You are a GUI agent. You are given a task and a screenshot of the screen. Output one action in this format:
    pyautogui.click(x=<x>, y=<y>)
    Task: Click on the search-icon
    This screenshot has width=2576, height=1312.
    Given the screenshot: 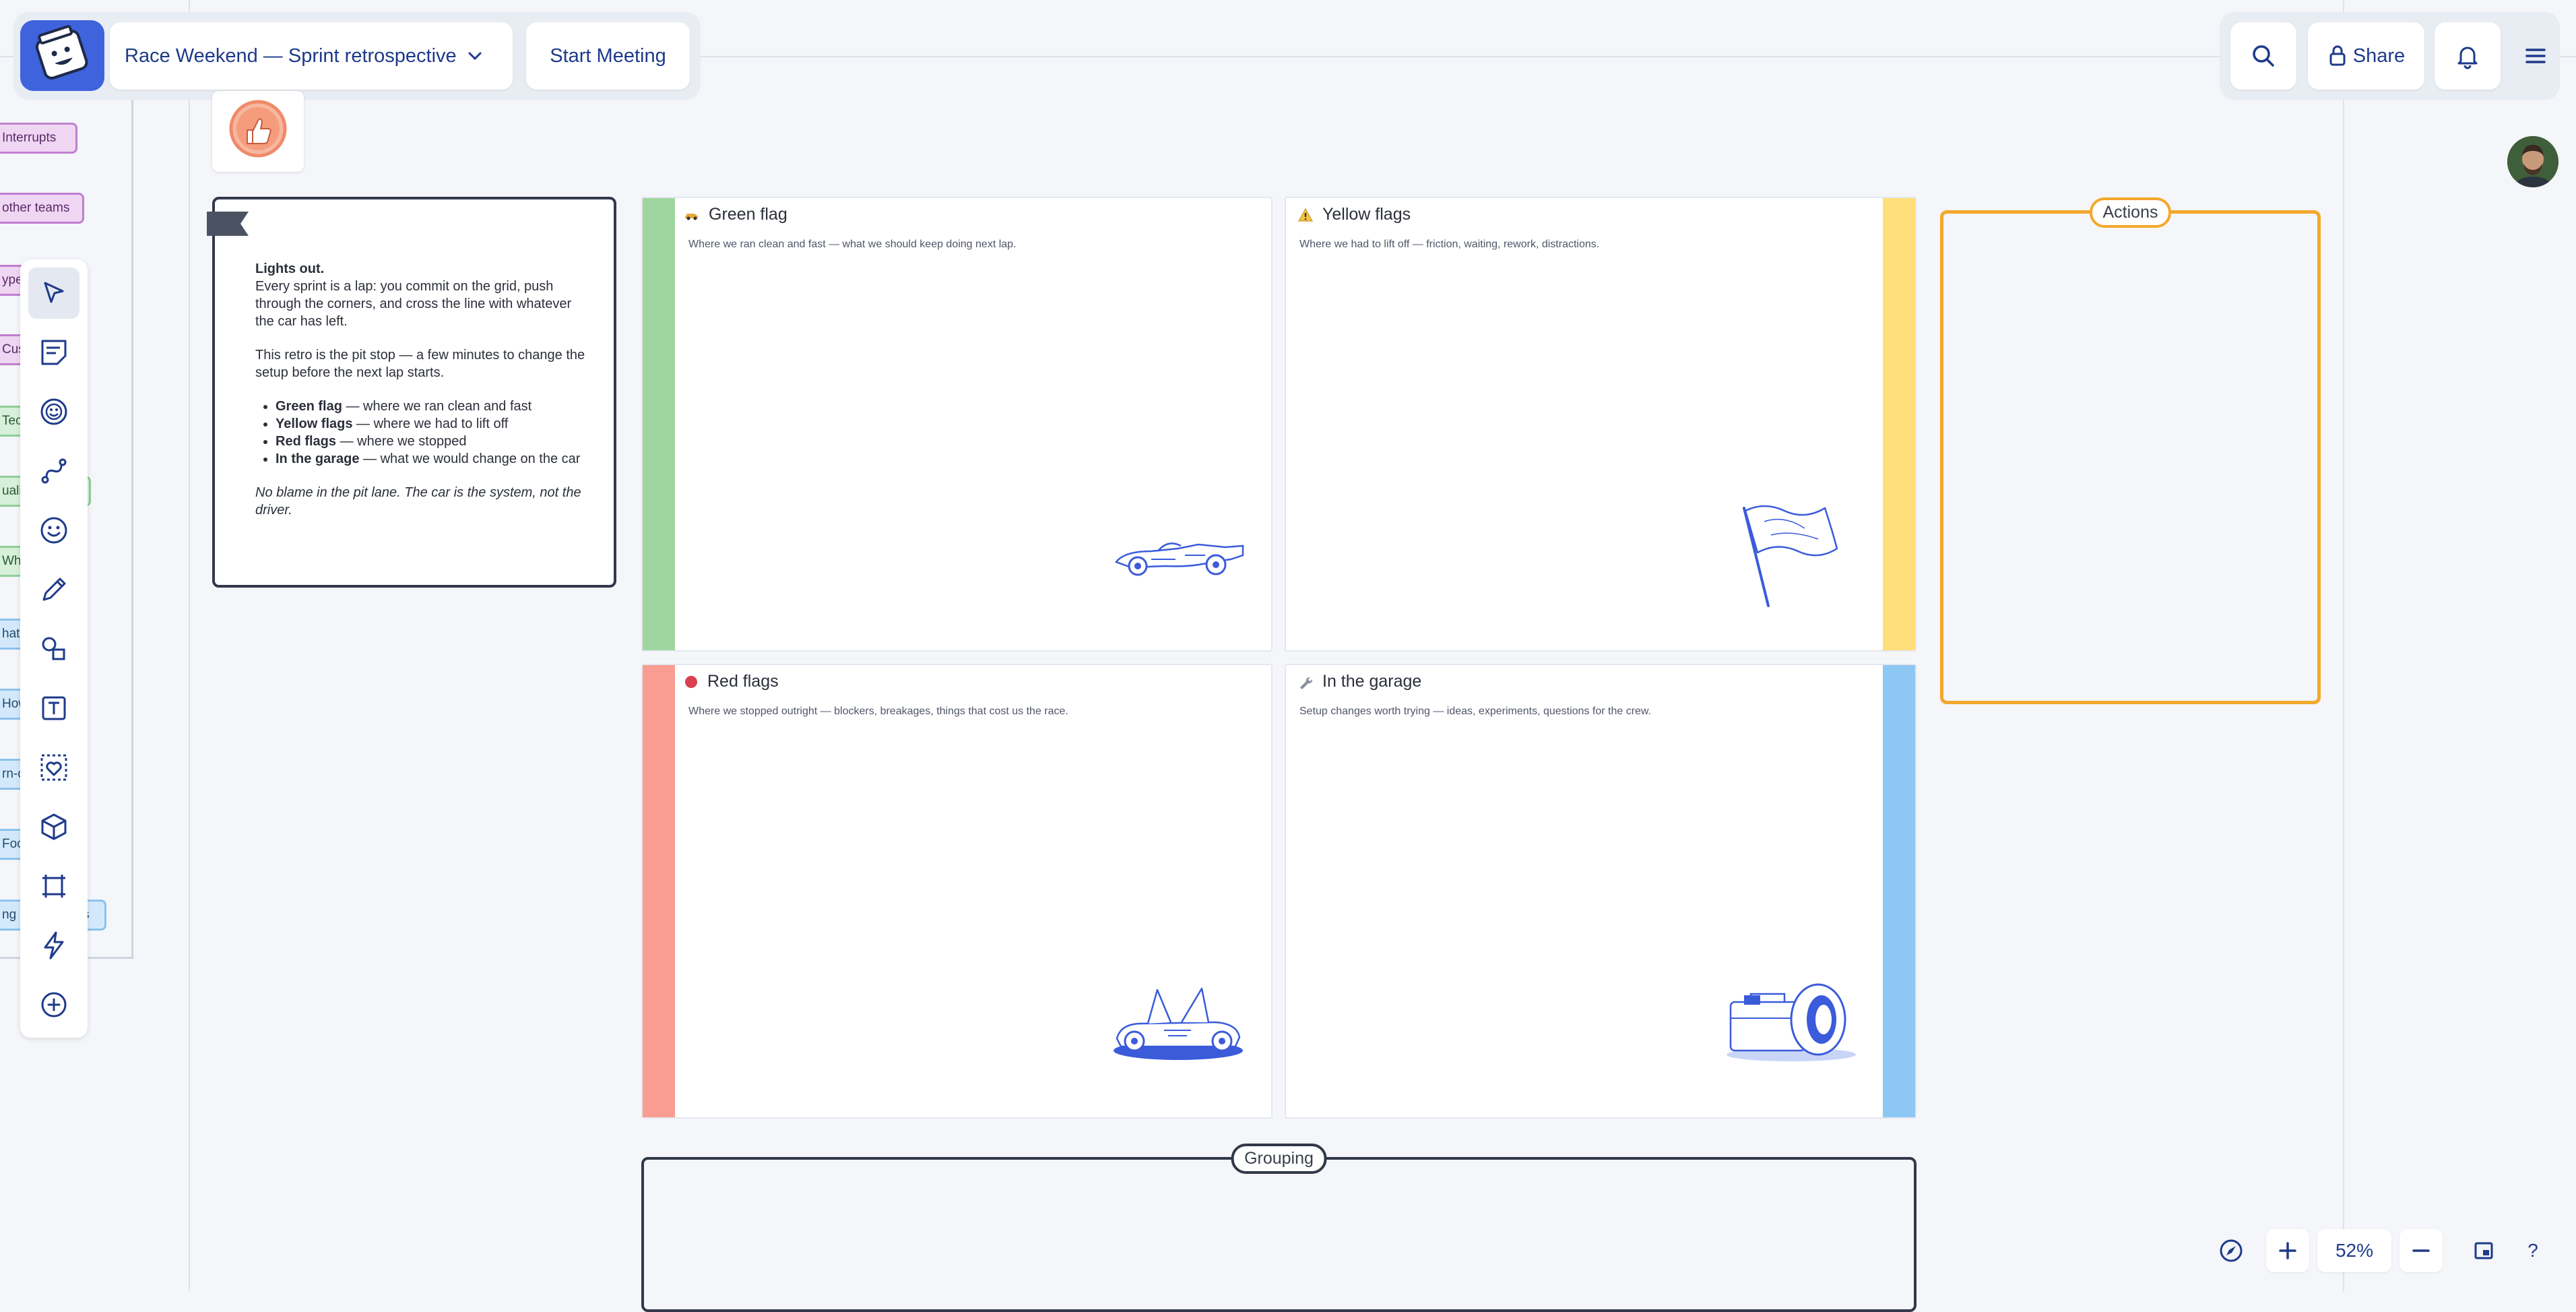 What is the action you would take?
    pyautogui.click(x=2263, y=56)
    